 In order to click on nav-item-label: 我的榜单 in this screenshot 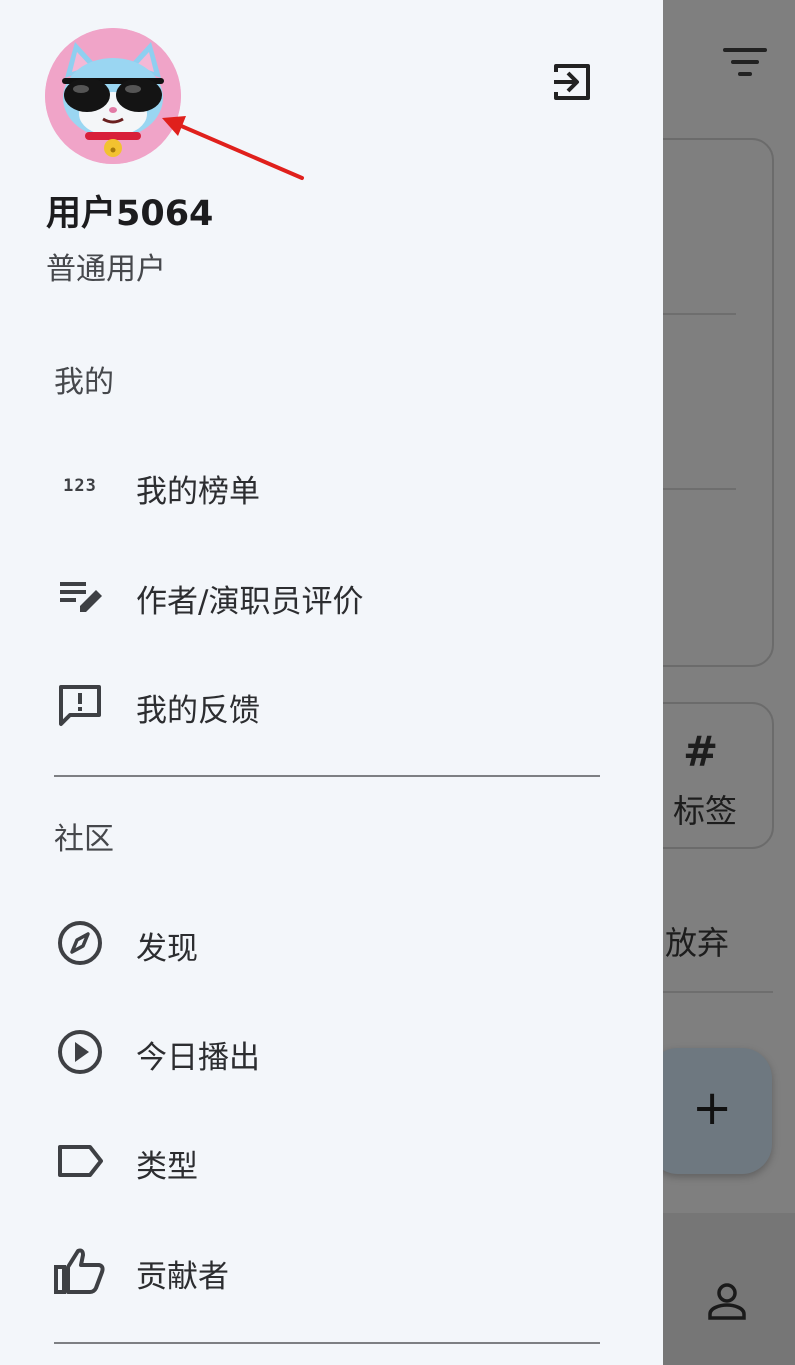, I will do `click(198, 492)`.